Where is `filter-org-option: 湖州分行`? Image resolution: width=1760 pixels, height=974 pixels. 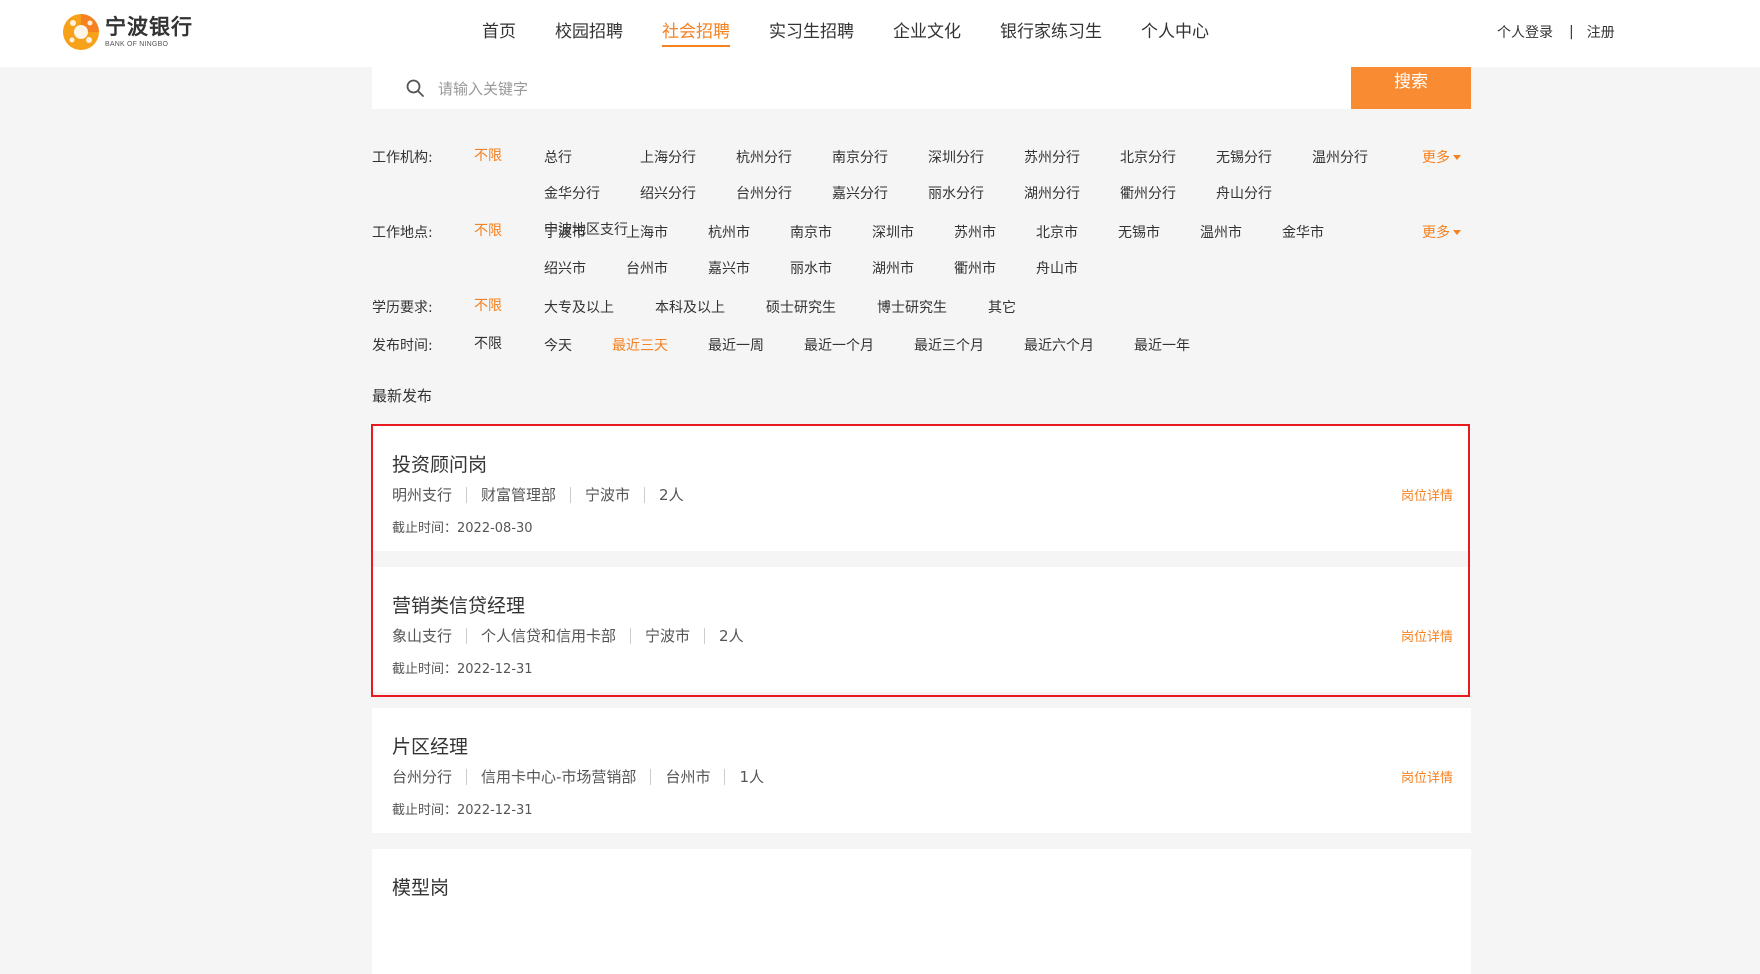
filter-org-option: 湖州分行 is located at coordinates (1072, 193).